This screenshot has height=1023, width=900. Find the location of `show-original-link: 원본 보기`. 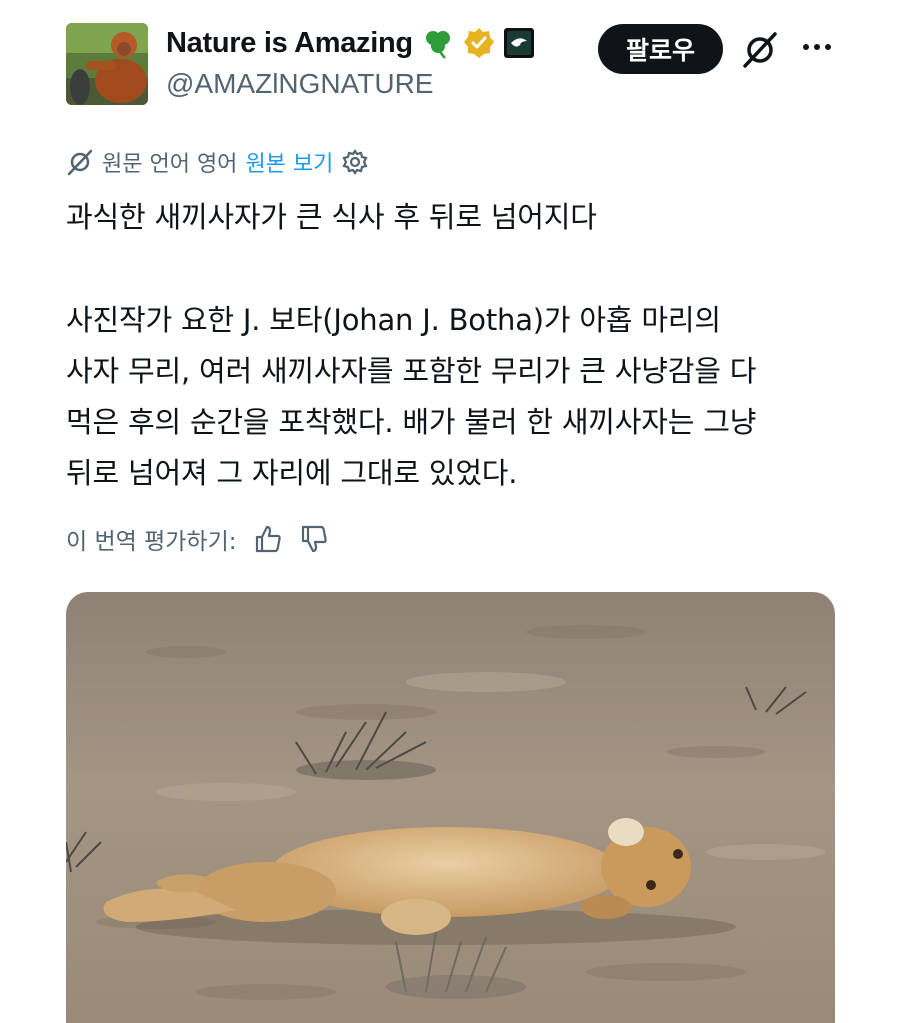

show-original-link: 원본 보기 is located at coordinates (289, 162).